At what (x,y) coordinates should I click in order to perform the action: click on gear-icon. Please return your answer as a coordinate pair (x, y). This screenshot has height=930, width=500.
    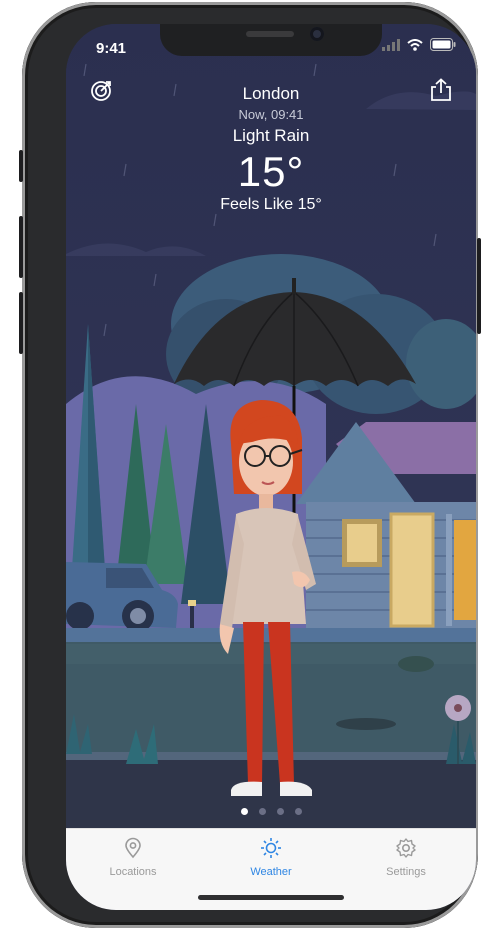
    Looking at the image, I should click on (406, 848).